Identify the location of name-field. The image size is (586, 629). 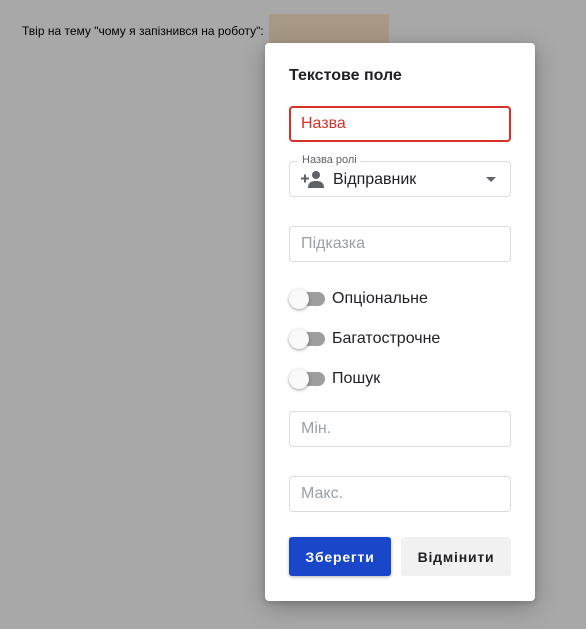
(400, 124).